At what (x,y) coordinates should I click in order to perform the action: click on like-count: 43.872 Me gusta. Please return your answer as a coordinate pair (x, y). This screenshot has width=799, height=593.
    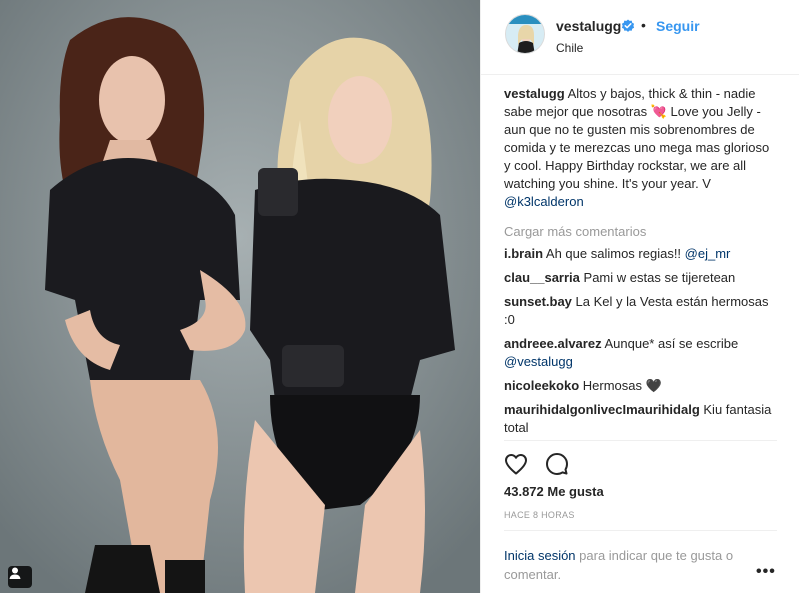
    Looking at the image, I should click on (554, 491).